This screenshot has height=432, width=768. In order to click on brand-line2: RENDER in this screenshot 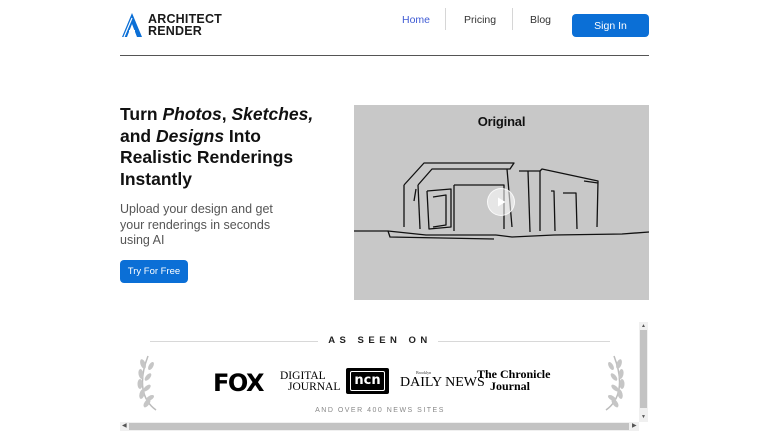, I will do `click(175, 31)`.